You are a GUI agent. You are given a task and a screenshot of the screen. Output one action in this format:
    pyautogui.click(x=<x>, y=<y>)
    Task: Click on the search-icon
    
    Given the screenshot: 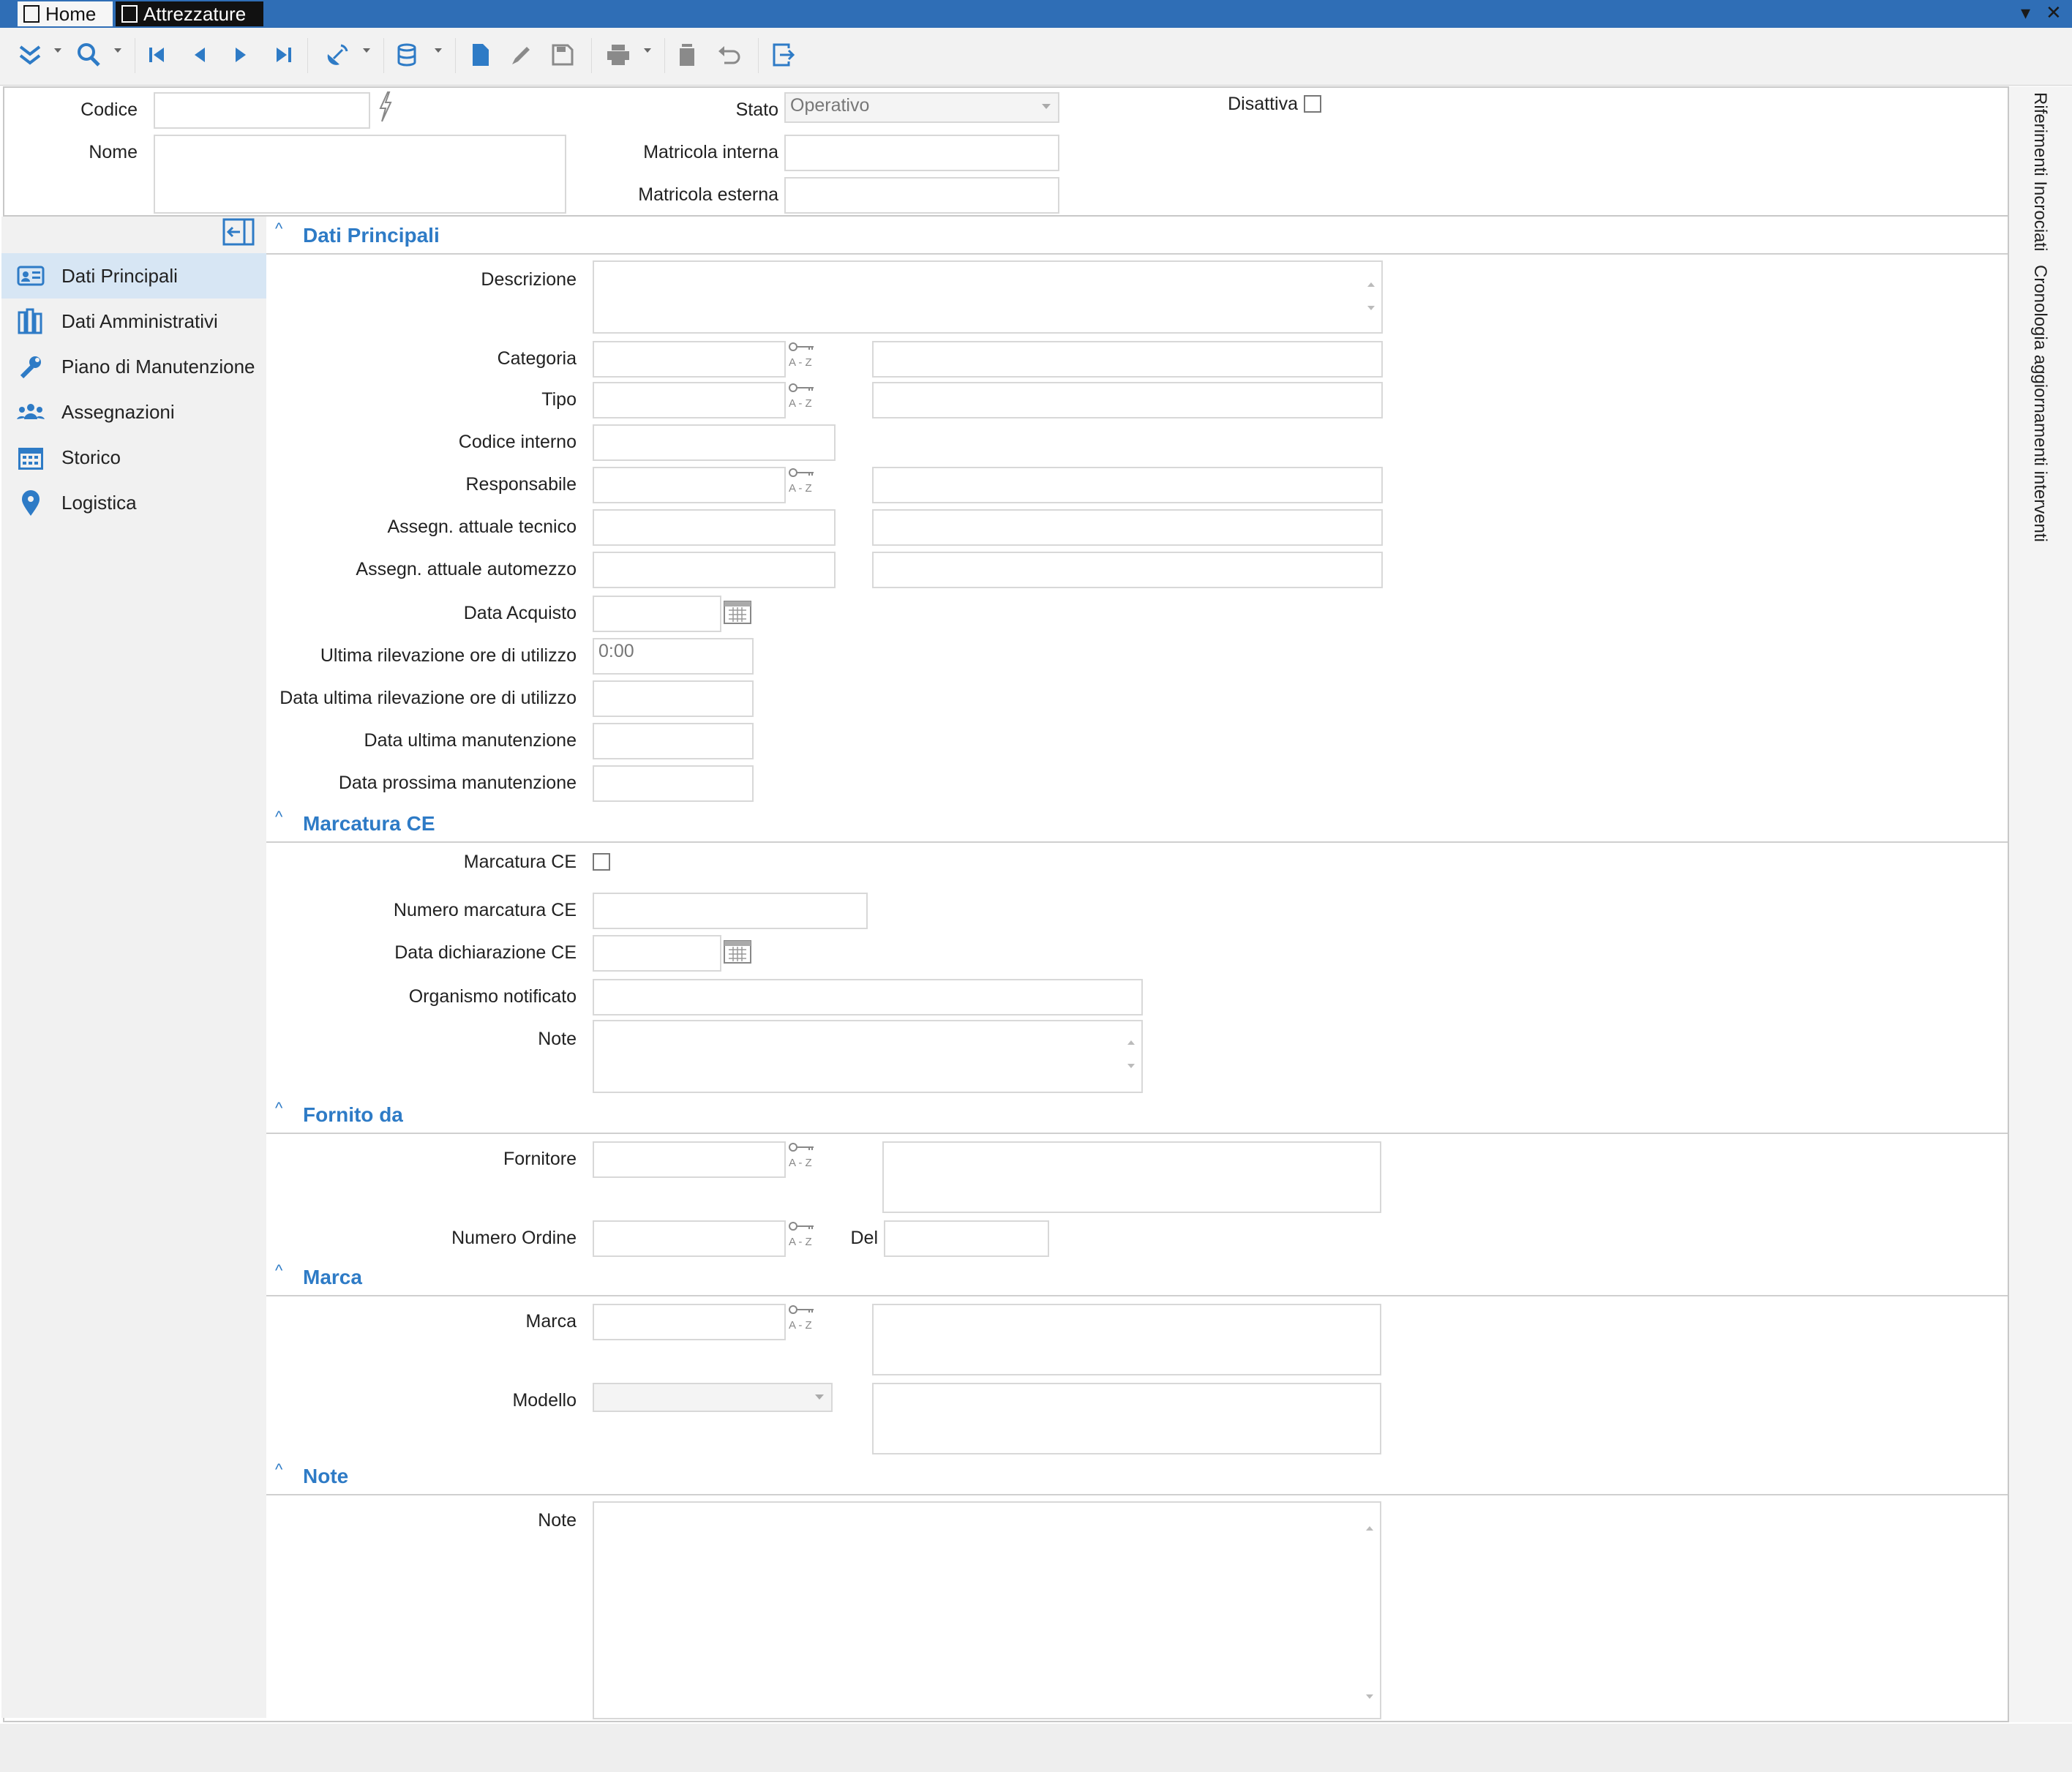 What is the action you would take?
    pyautogui.click(x=88, y=55)
    